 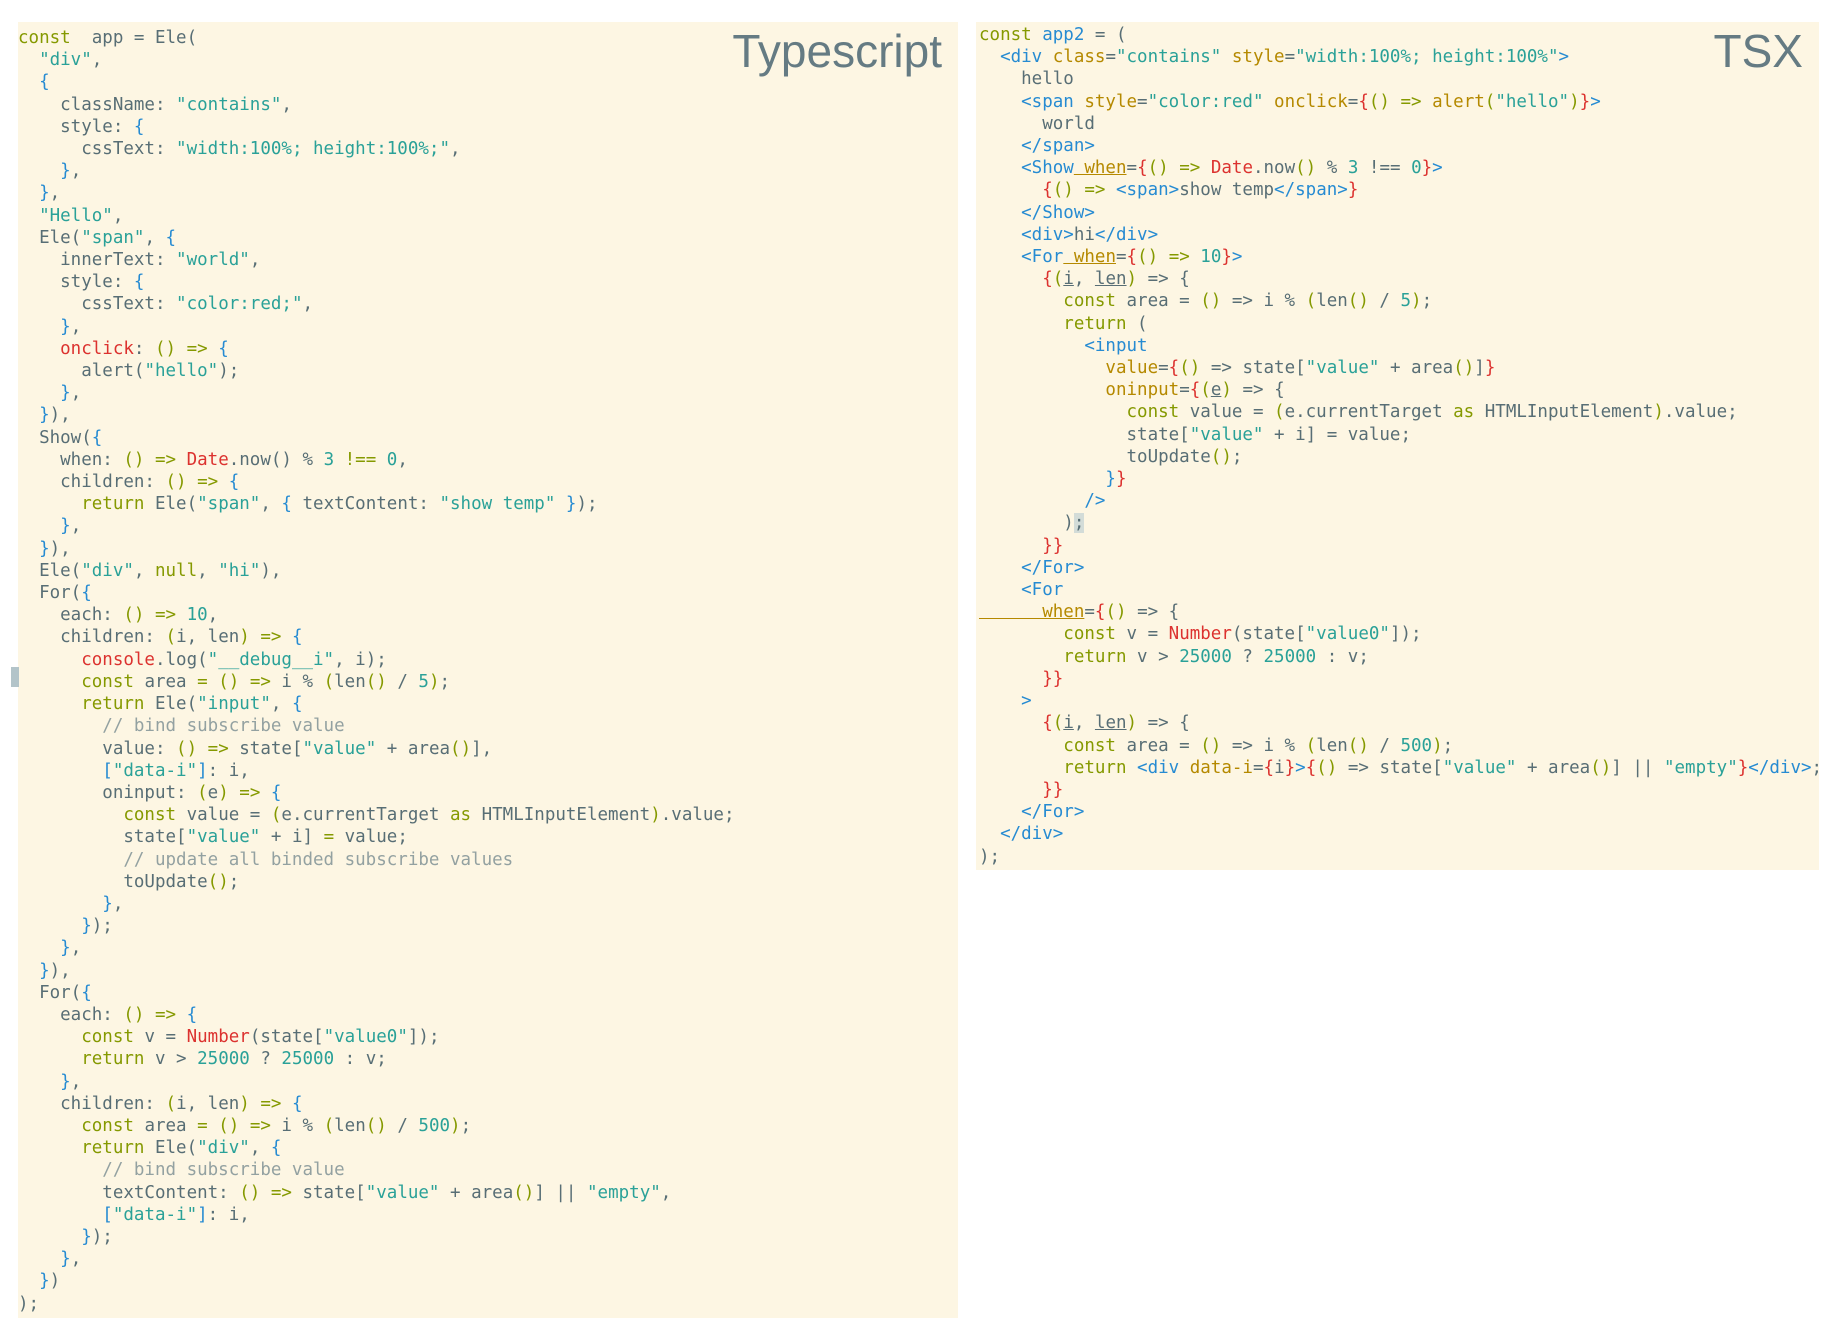 I want to click on code-token: app = Ele(, so click(x=134, y=38).